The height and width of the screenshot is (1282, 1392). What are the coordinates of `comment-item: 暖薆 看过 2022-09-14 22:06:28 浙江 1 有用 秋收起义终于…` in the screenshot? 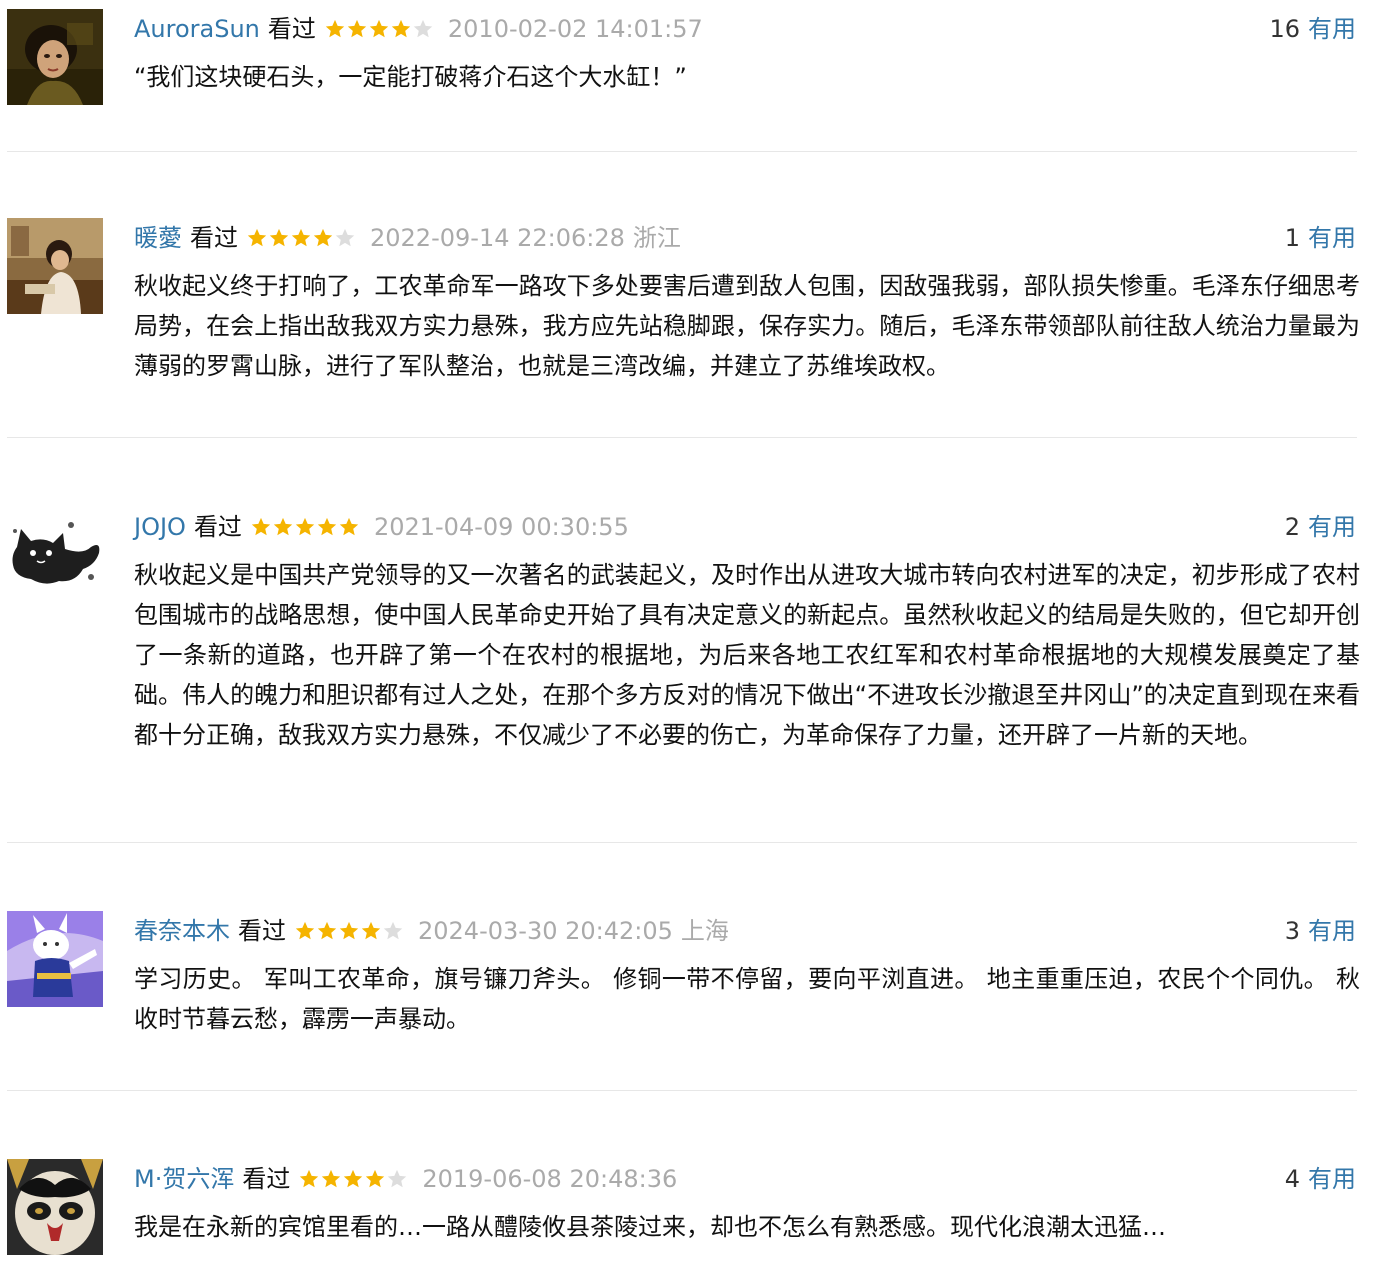 It's located at (696, 308).